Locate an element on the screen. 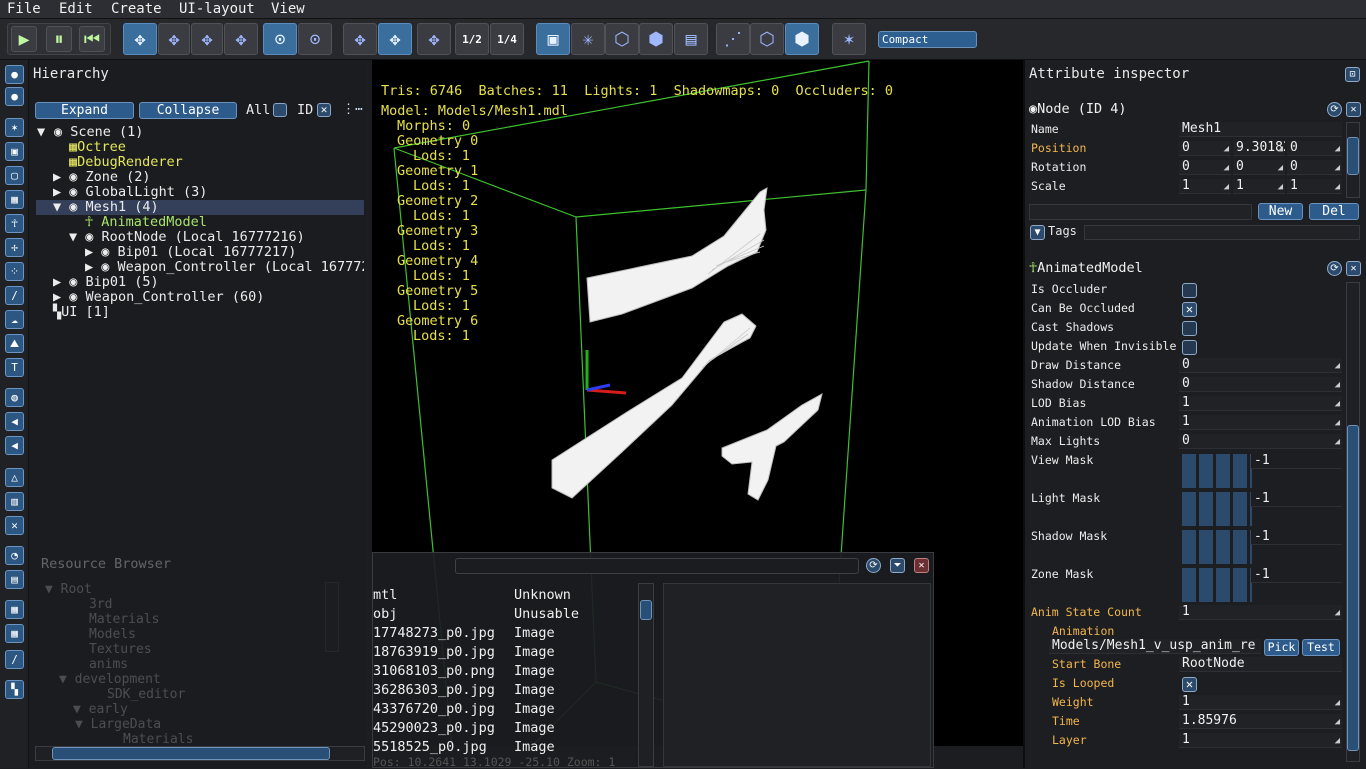 The height and width of the screenshot is (769, 1366). resource-item: ▼ LargeData is located at coordinates (118, 724).